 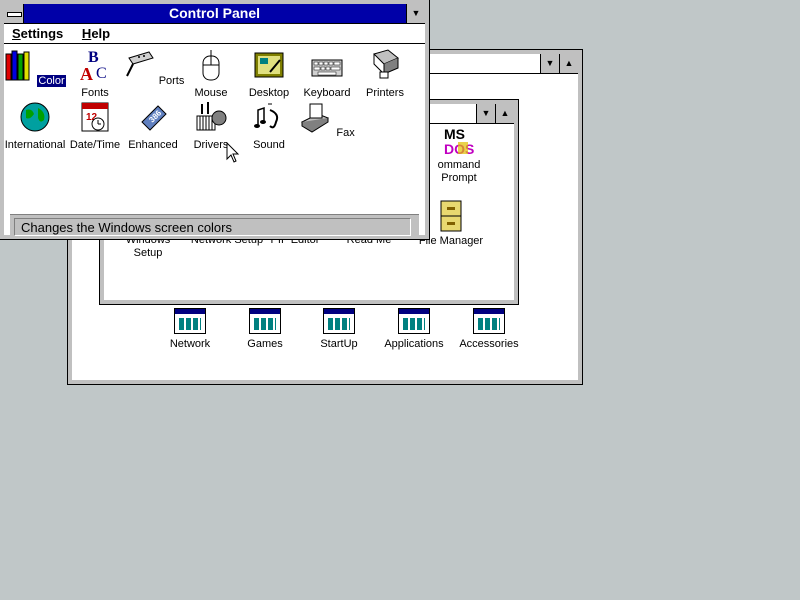 I want to click on applet-label: Mouse, so click(x=211, y=93).